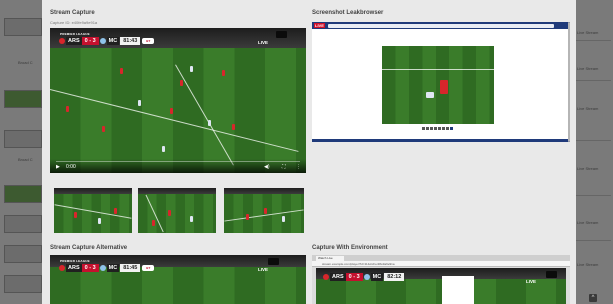 The height and width of the screenshot is (304, 613). What do you see at coordinates (363, 277) in the screenshot?
I see `scorebug: ARS 0 - 3 MC 82:12` at bounding box center [363, 277].